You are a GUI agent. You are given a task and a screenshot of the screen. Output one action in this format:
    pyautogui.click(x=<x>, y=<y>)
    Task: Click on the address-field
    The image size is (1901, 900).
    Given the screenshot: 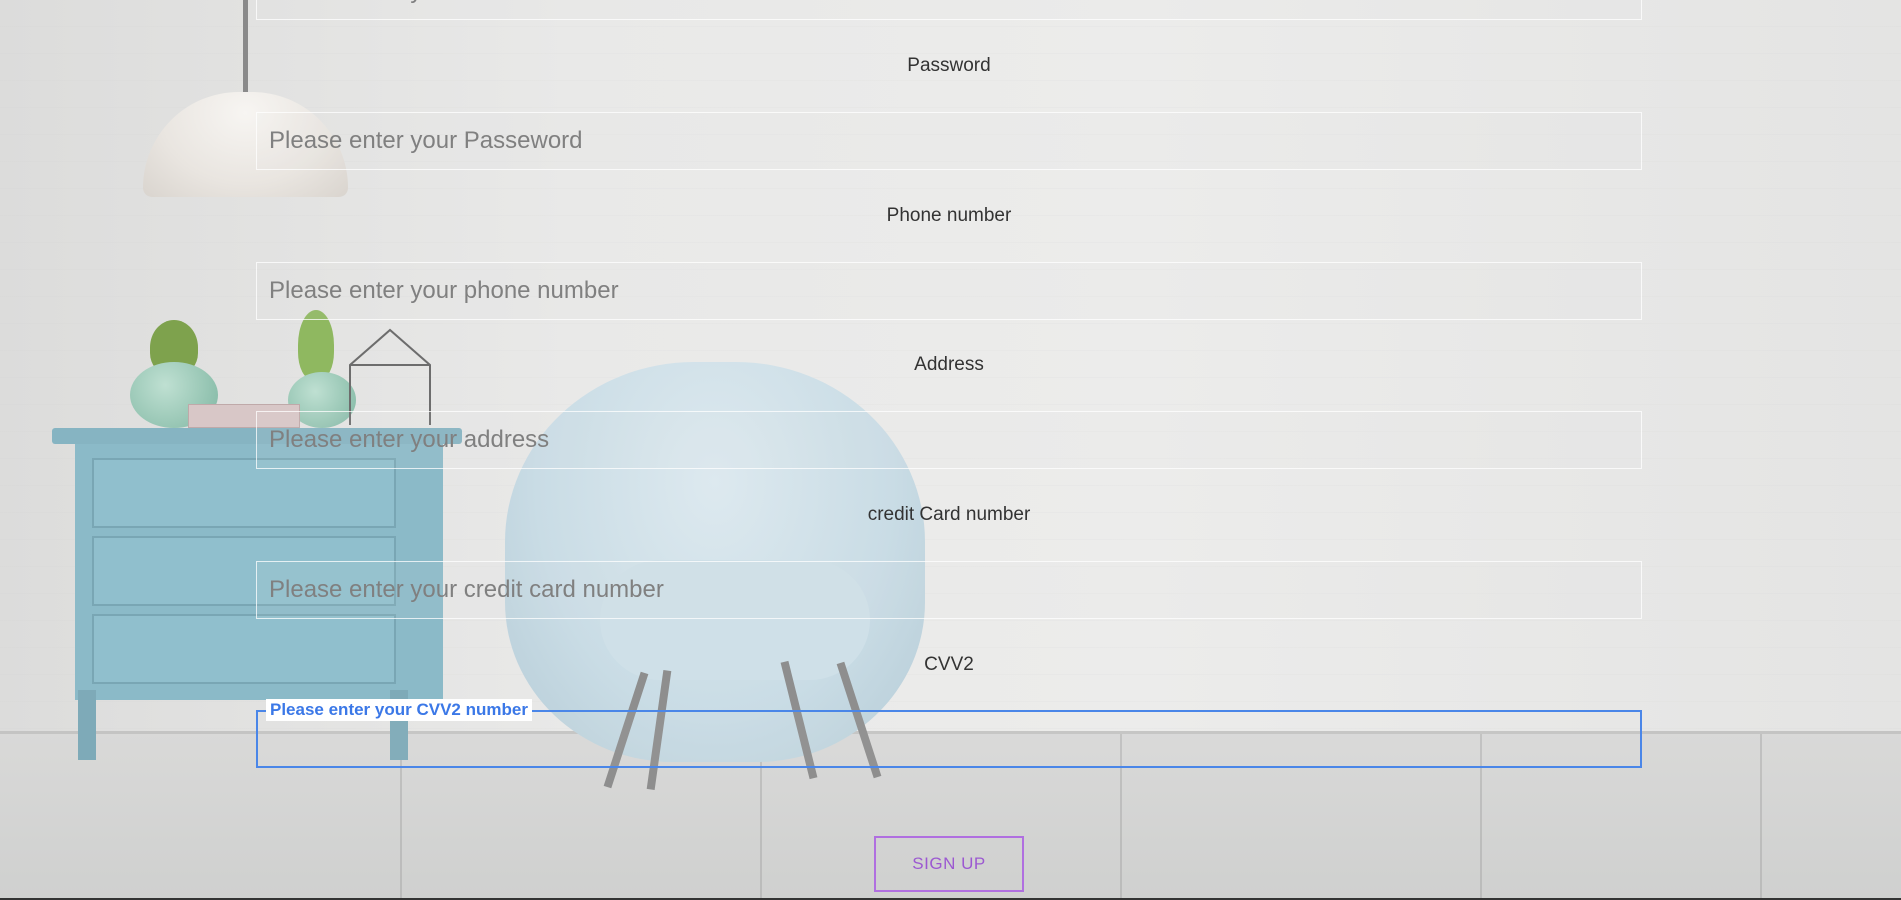 What is the action you would take?
    pyautogui.click(x=949, y=440)
    